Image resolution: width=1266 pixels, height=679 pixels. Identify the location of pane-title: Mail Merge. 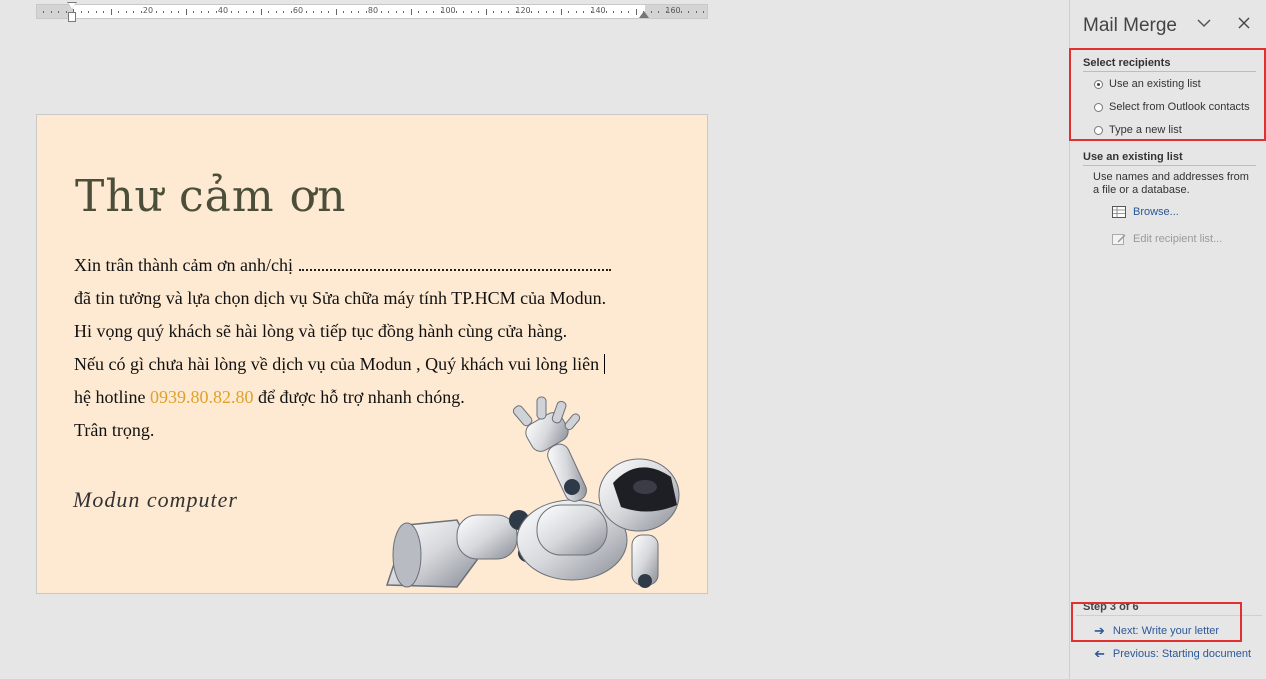
(1130, 25).